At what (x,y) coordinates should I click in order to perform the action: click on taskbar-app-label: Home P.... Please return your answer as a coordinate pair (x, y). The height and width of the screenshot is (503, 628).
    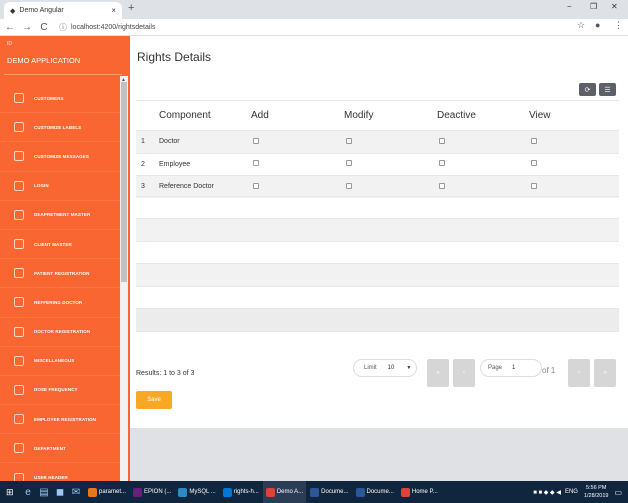
    Looking at the image, I should click on (424, 492).